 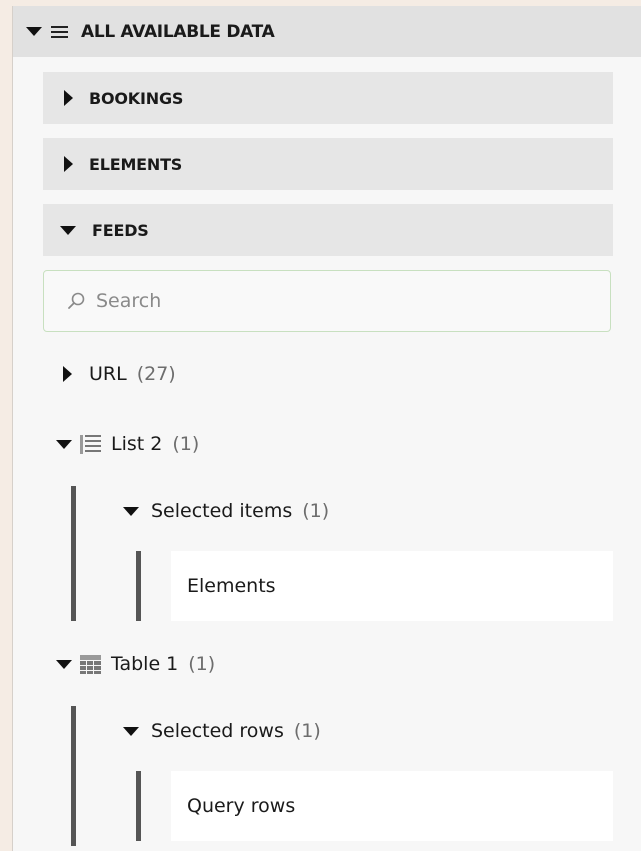 I want to click on tree-leaf-elements: Elements, so click(x=392, y=586).